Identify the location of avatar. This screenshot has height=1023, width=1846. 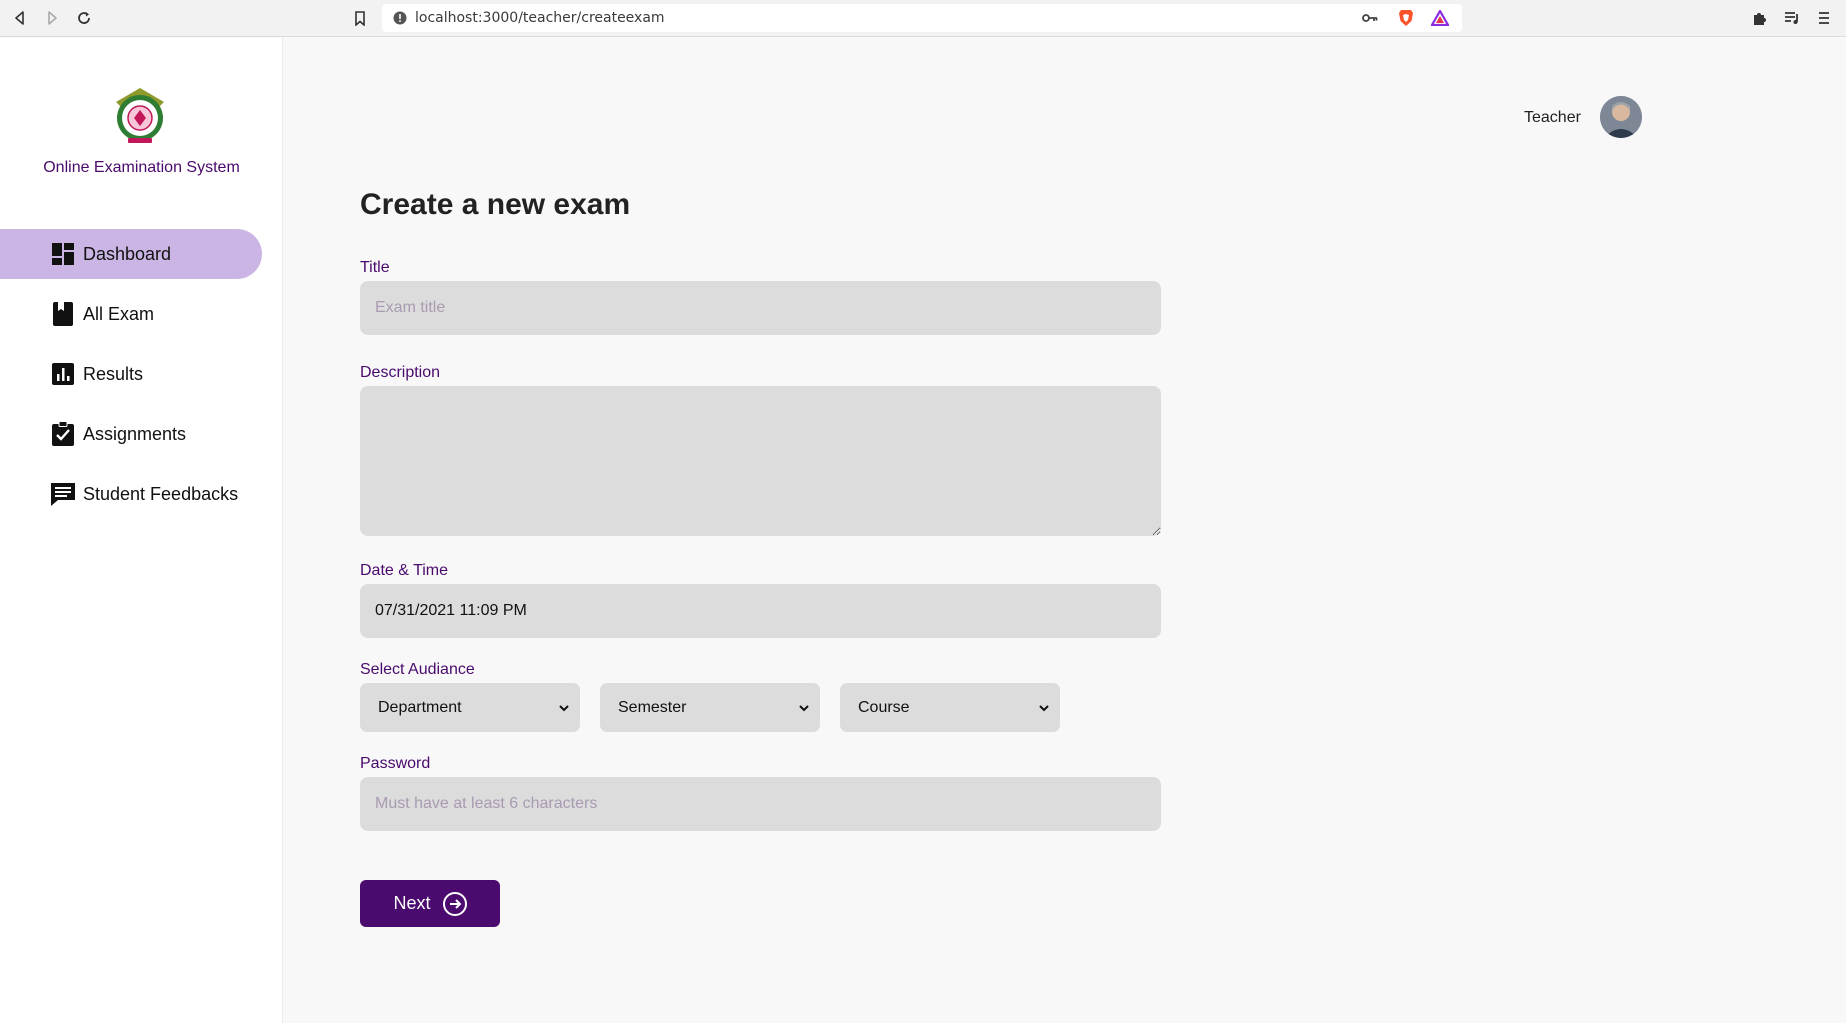
(1621, 117).